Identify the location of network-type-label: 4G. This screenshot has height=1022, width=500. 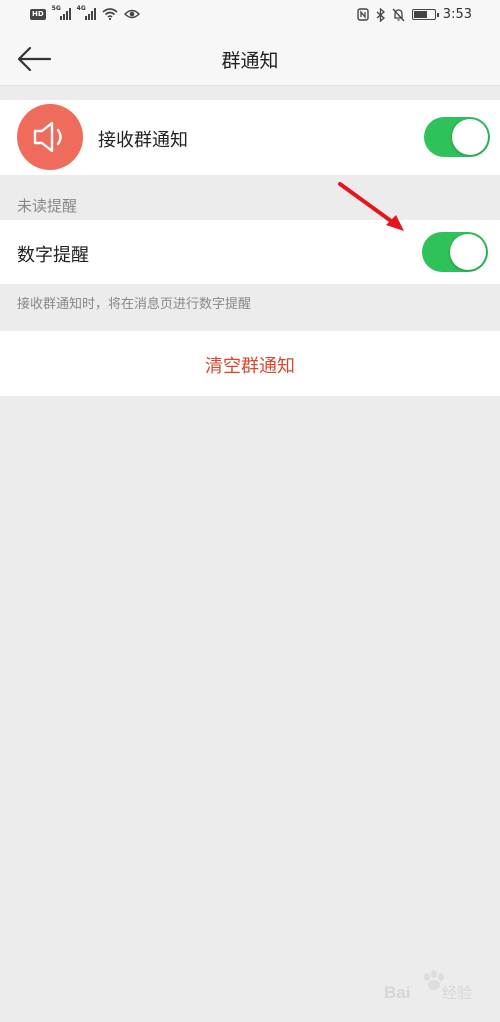
(81, 8).